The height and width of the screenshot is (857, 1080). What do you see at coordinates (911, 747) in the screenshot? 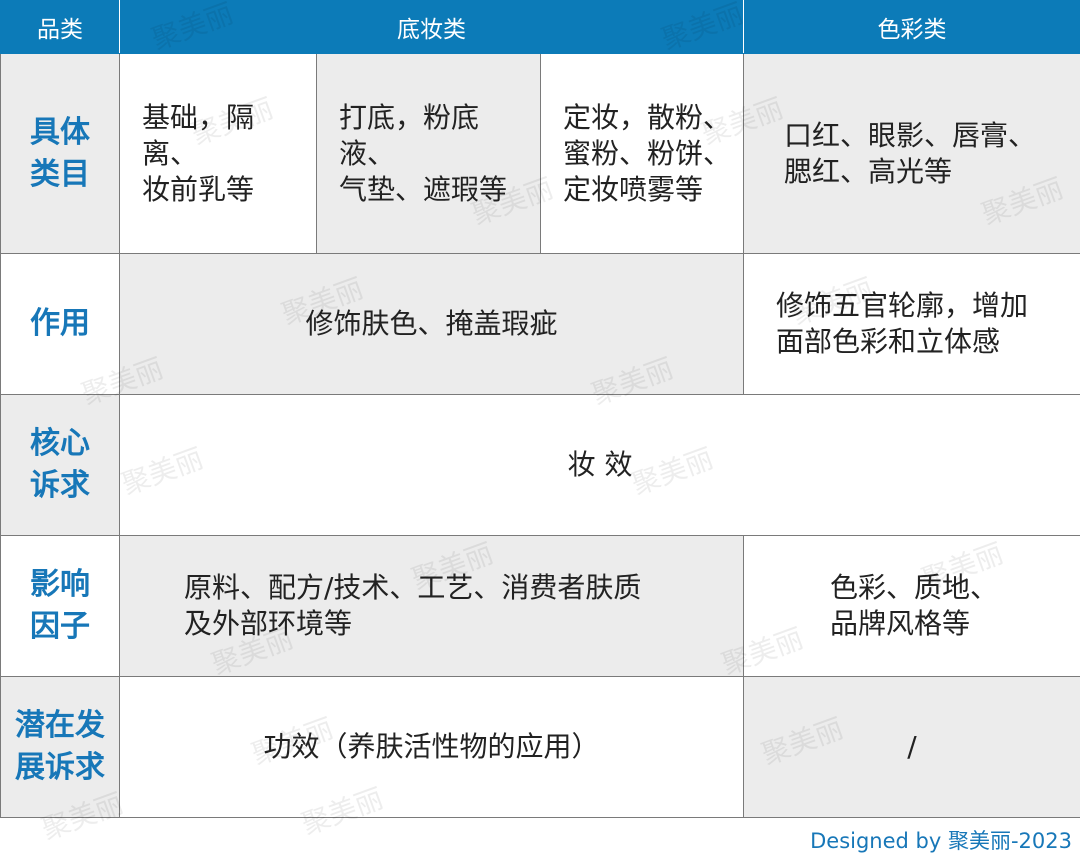
I see `cell-color-potential: /` at bounding box center [911, 747].